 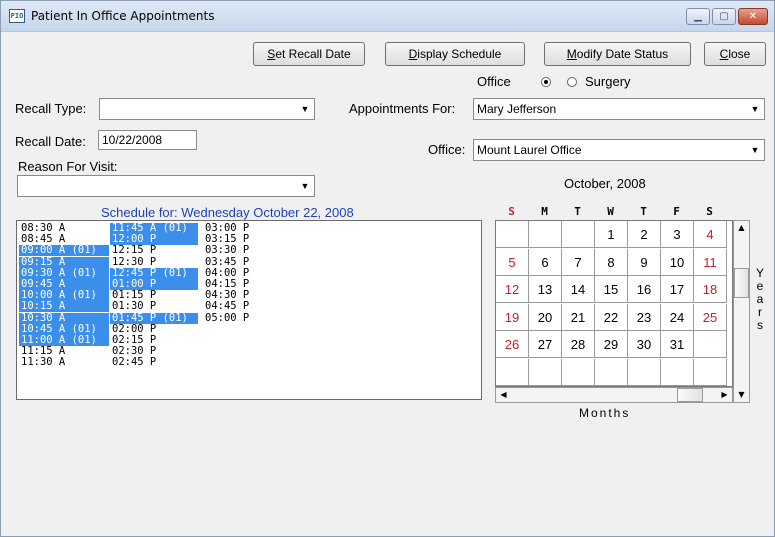 What do you see at coordinates (545, 262) in the screenshot?
I see `calendar-day-cell: 6` at bounding box center [545, 262].